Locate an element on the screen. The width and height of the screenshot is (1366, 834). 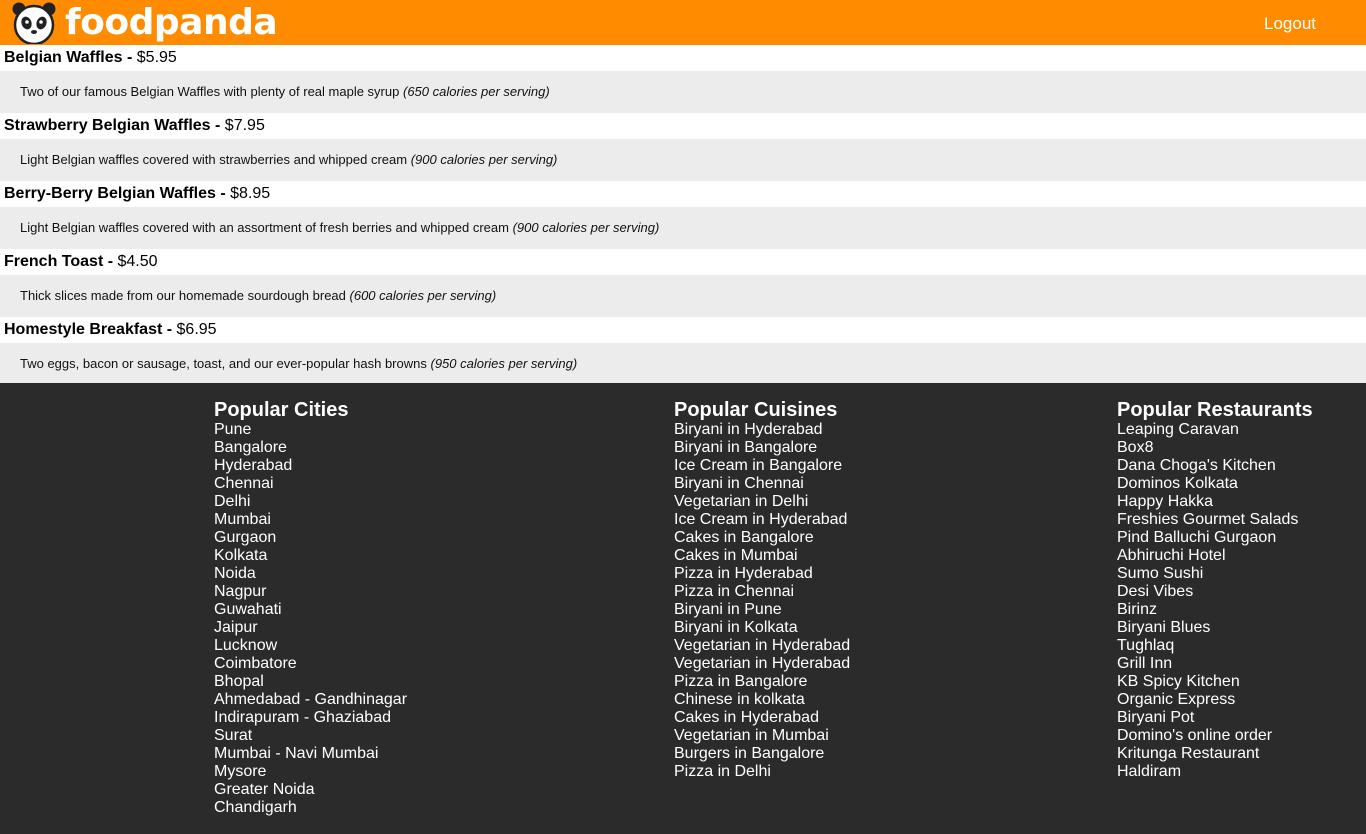
restaurant-link: Sumo Sushi is located at coordinates (1215, 574).